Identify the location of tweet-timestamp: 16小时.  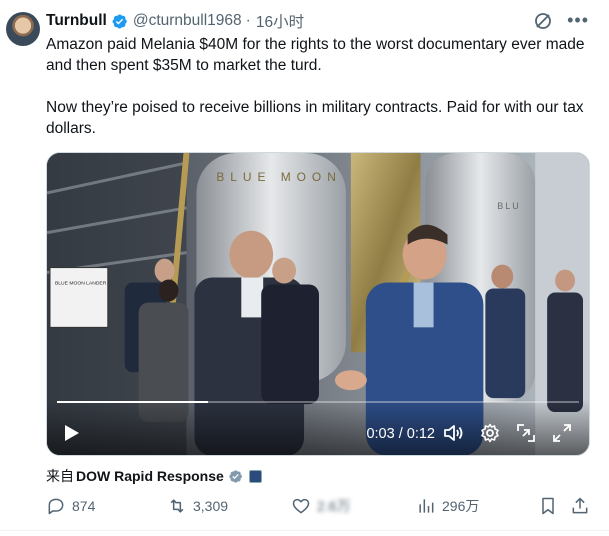
(280, 21).